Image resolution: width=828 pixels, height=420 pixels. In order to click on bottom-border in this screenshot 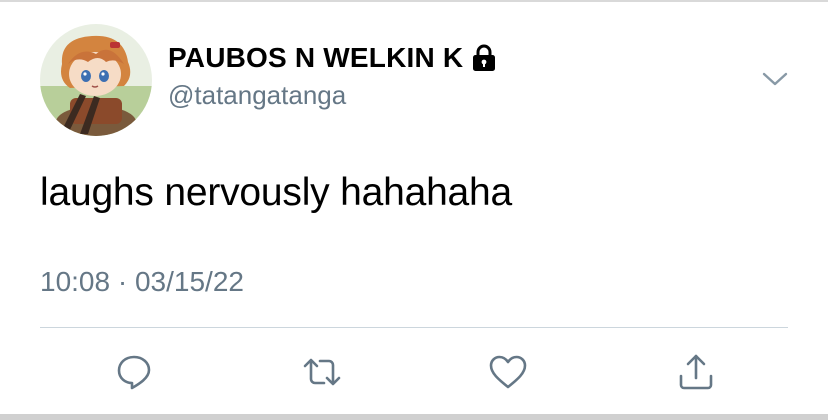, I will do `click(414, 417)`.